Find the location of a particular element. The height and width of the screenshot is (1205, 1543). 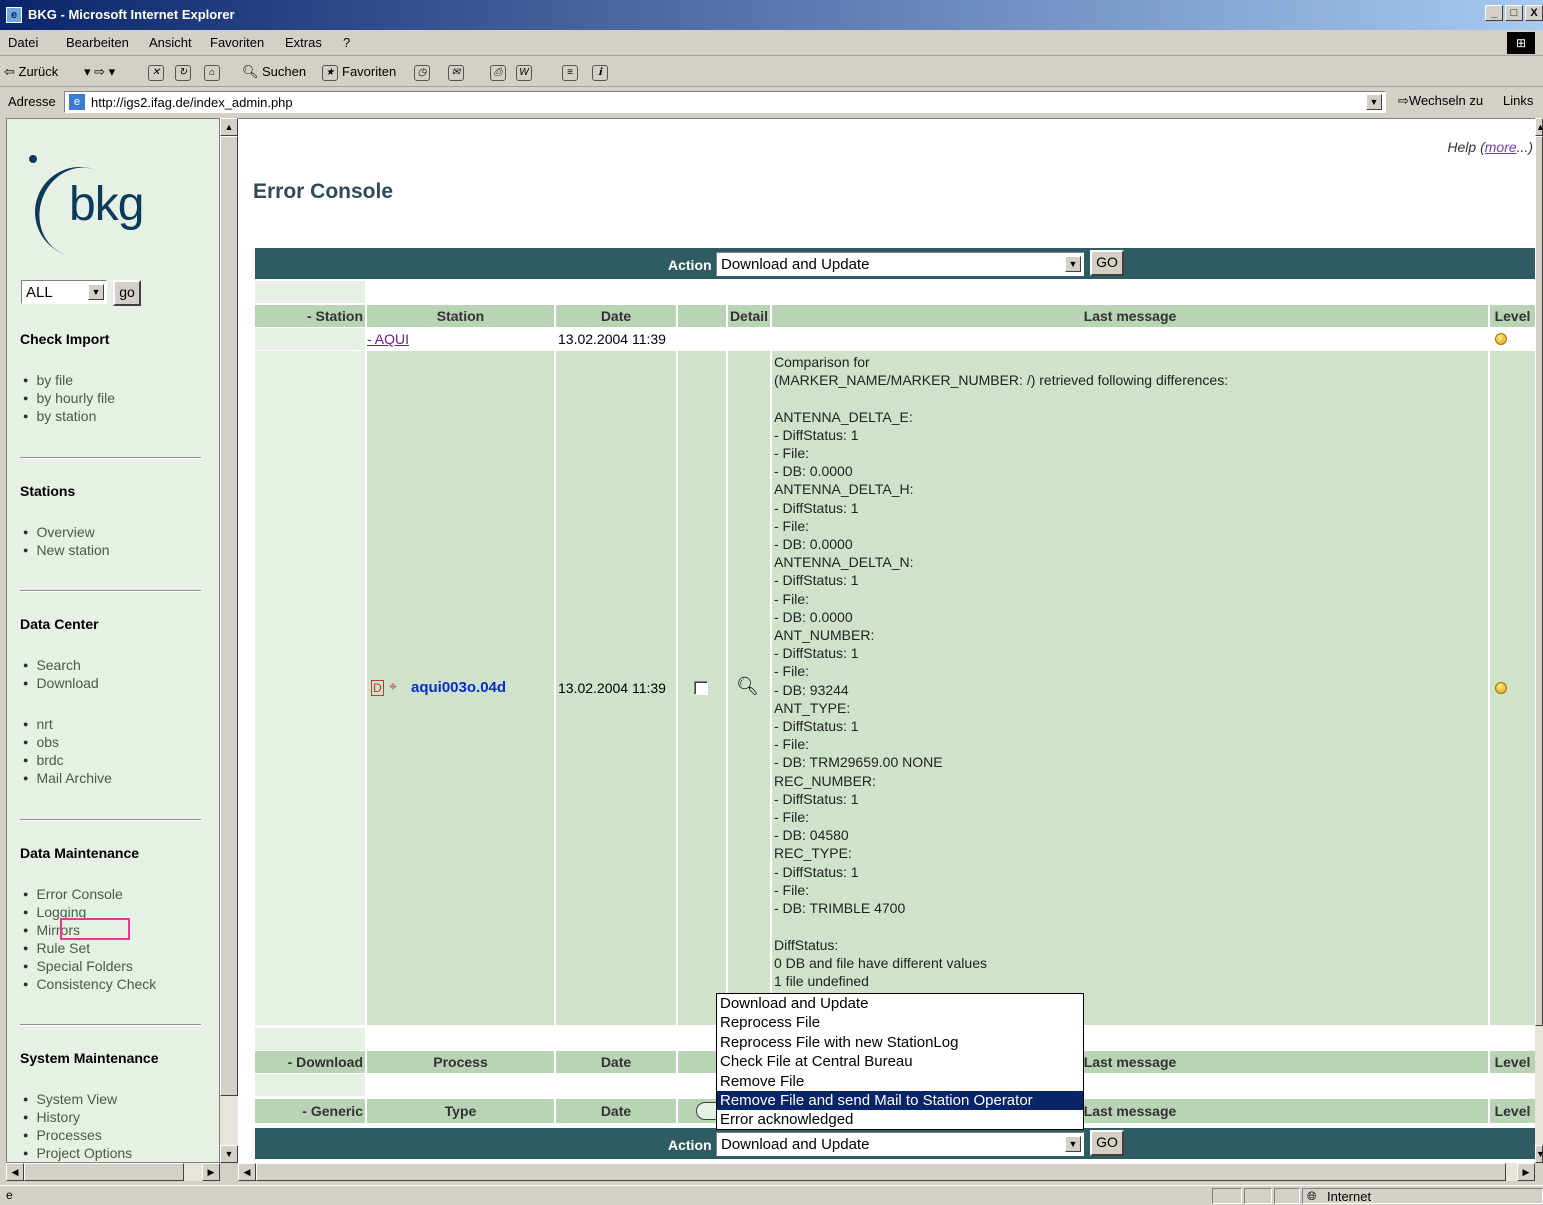

file-date: 13.02.2004 11:39 is located at coordinates (612, 688).